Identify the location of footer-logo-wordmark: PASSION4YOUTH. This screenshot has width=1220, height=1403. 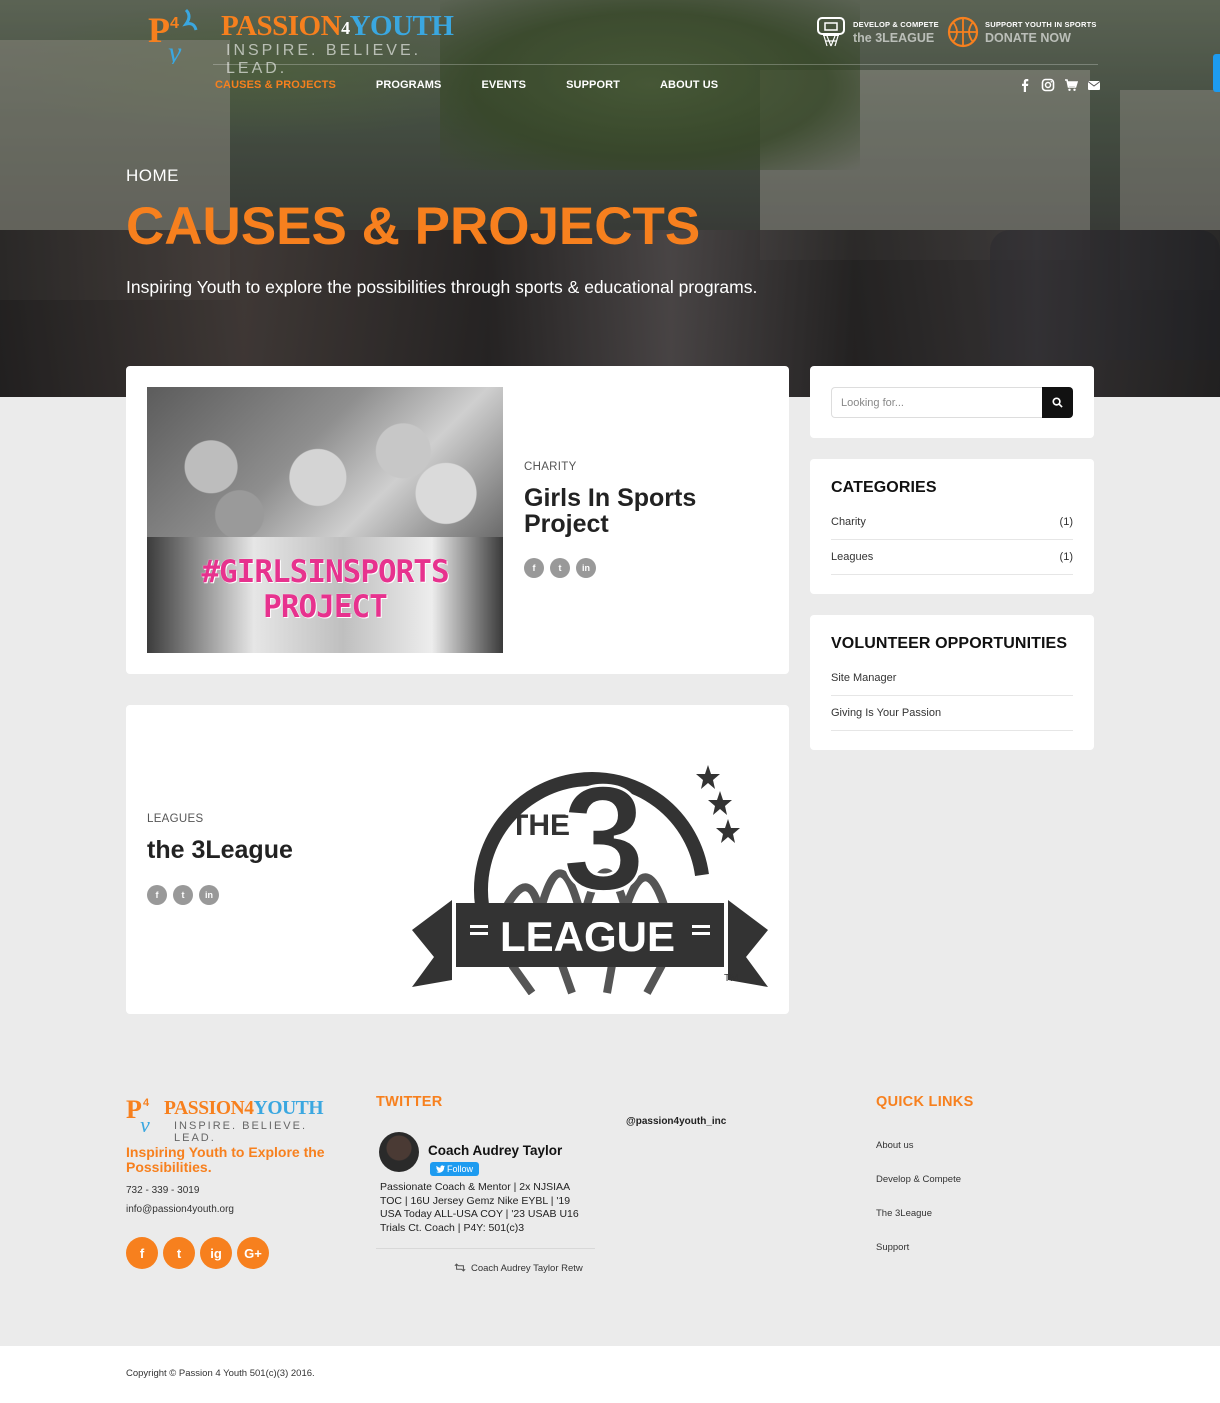
(244, 1108).